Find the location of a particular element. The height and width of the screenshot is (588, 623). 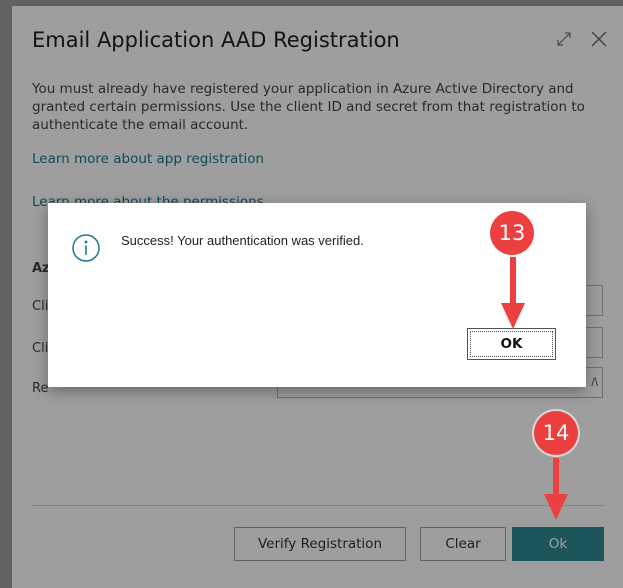

annotation-badge-14: 14 is located at coordinates (556, 433).